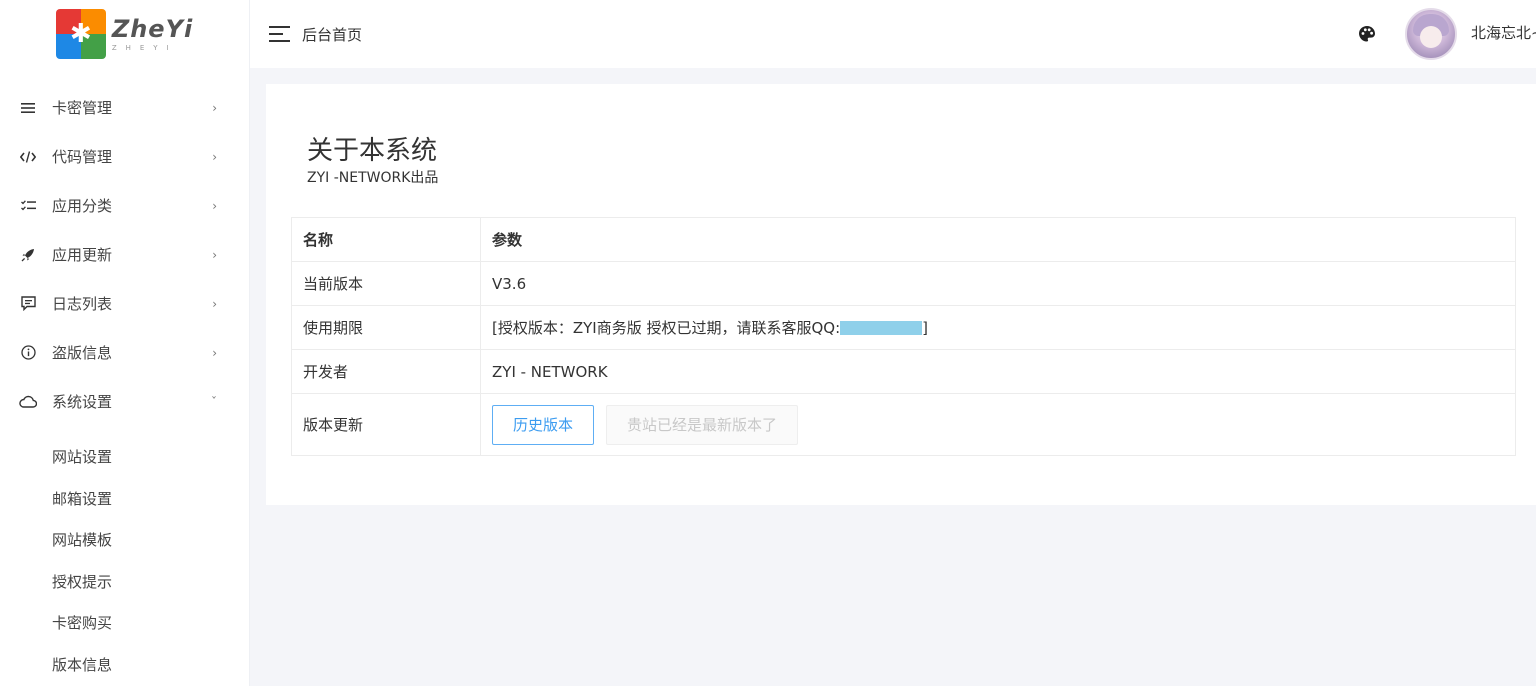  What do you see at coordinates (1503, 32) in the screenshot?
I see `username: 北海忘北~` at bounding box center [1503, 32].